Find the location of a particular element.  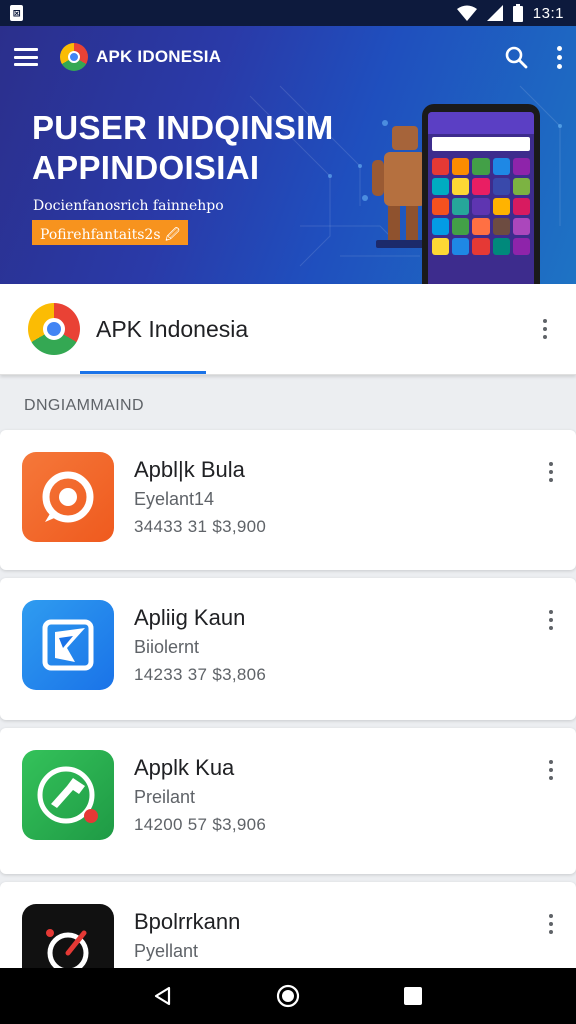

overflow-menu-icon is located at coordinates (559, 57).